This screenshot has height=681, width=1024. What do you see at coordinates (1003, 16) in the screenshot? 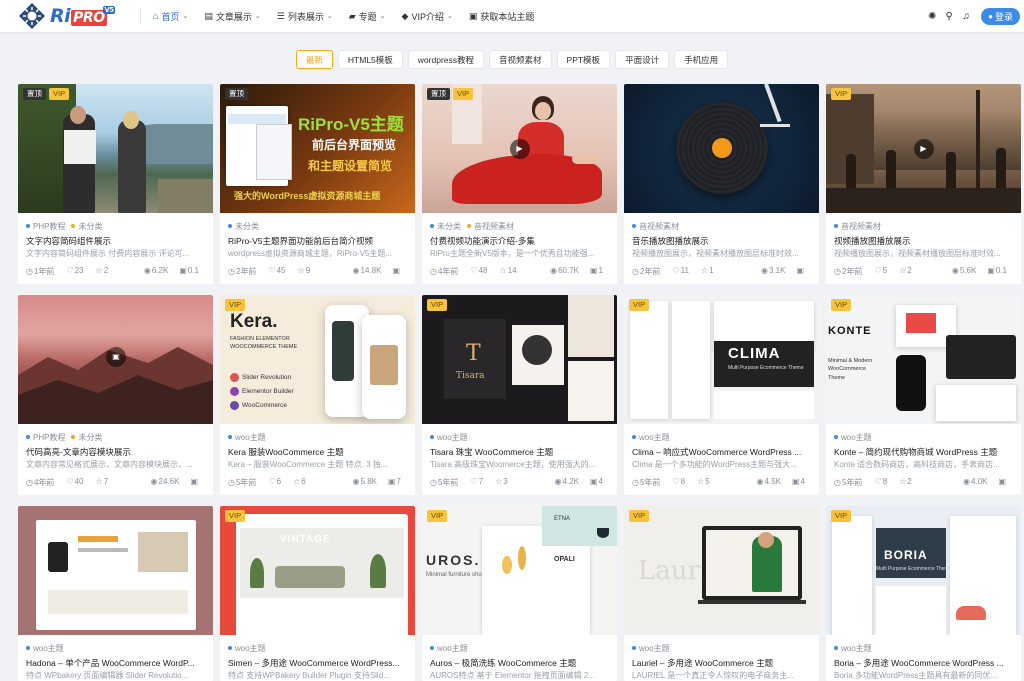
I see `login-label: 登录` at bounding box center [1003, 16].